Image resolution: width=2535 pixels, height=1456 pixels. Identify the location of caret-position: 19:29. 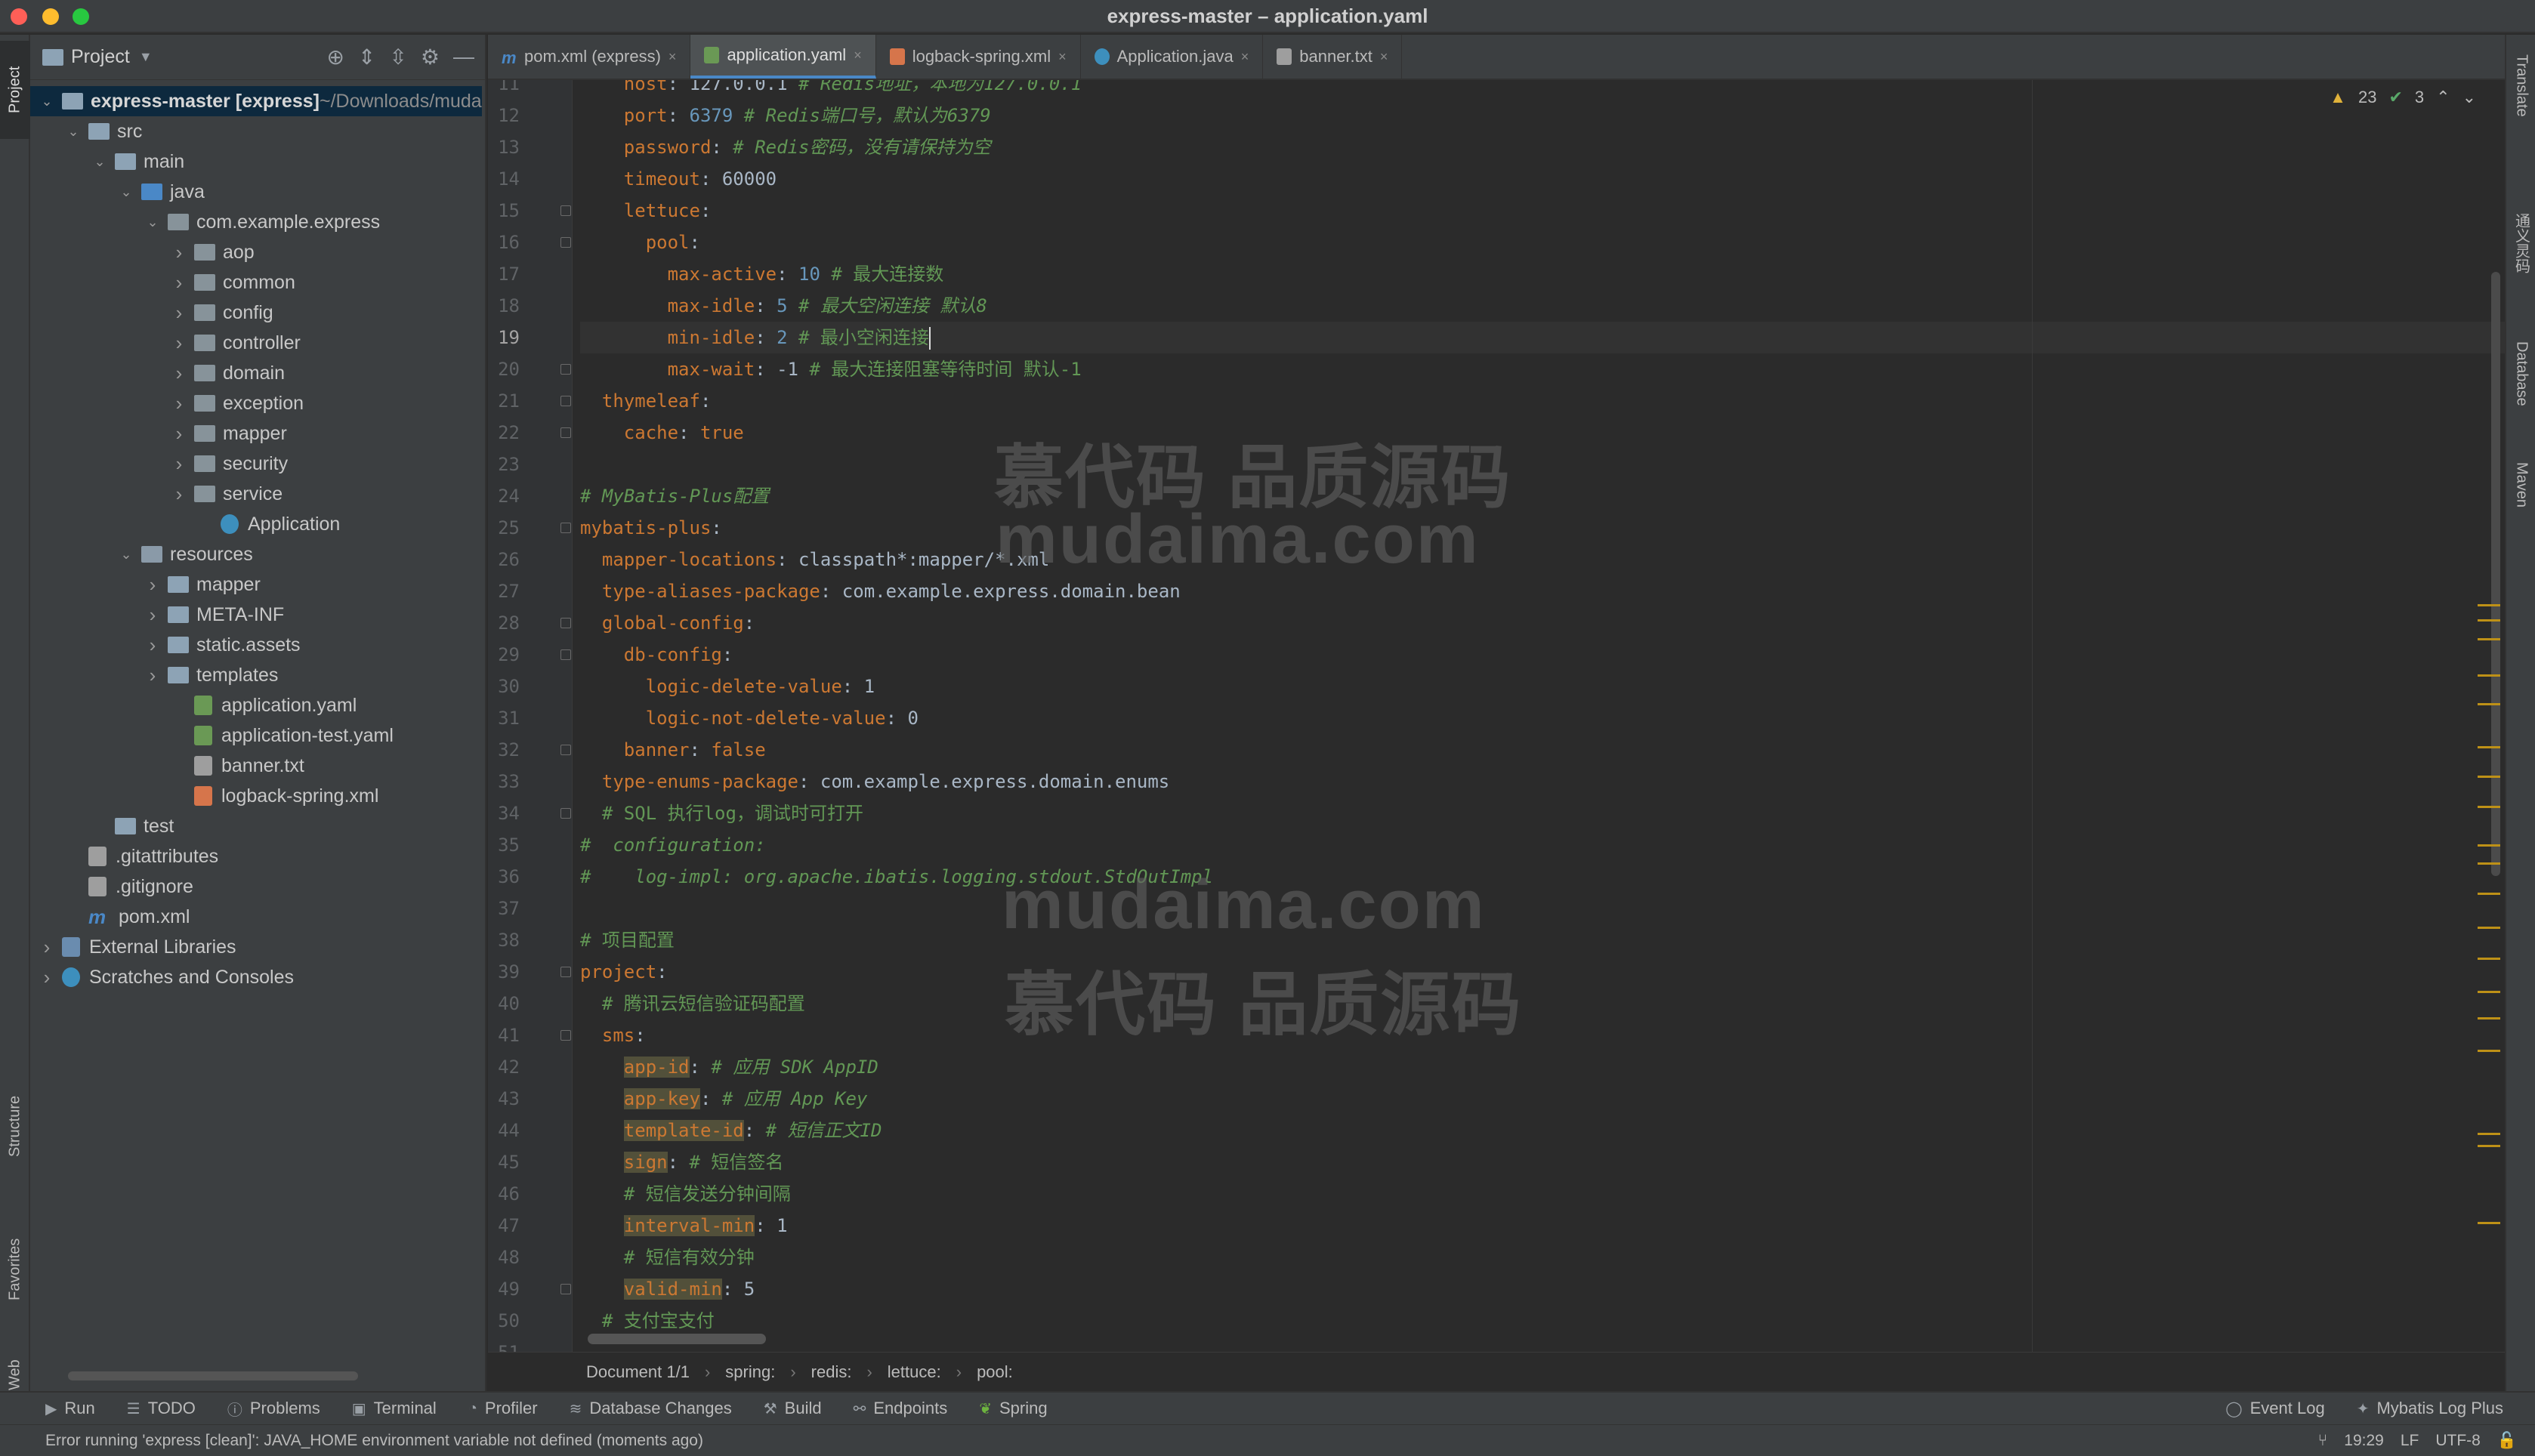
(2364, 1441).